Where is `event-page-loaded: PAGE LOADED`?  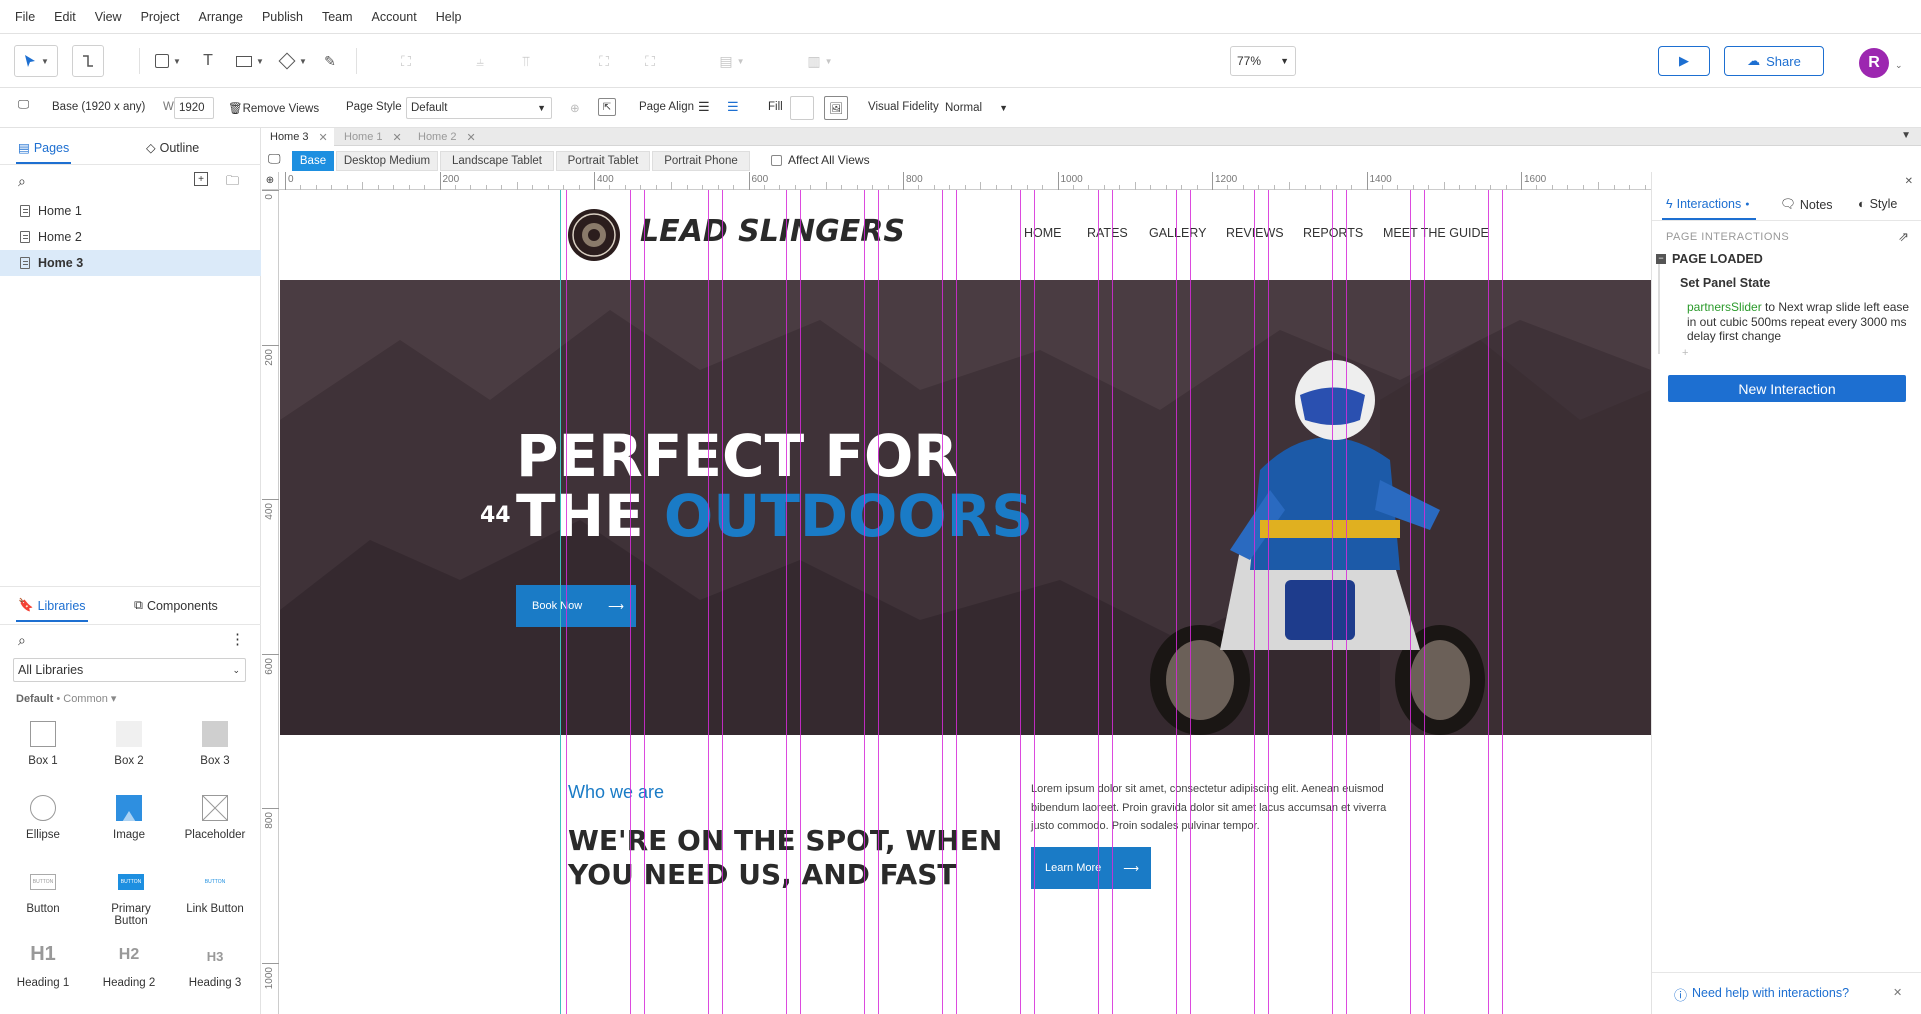
event-page-loaded: PAGE LOADED is located at coordinates (1717, 259).